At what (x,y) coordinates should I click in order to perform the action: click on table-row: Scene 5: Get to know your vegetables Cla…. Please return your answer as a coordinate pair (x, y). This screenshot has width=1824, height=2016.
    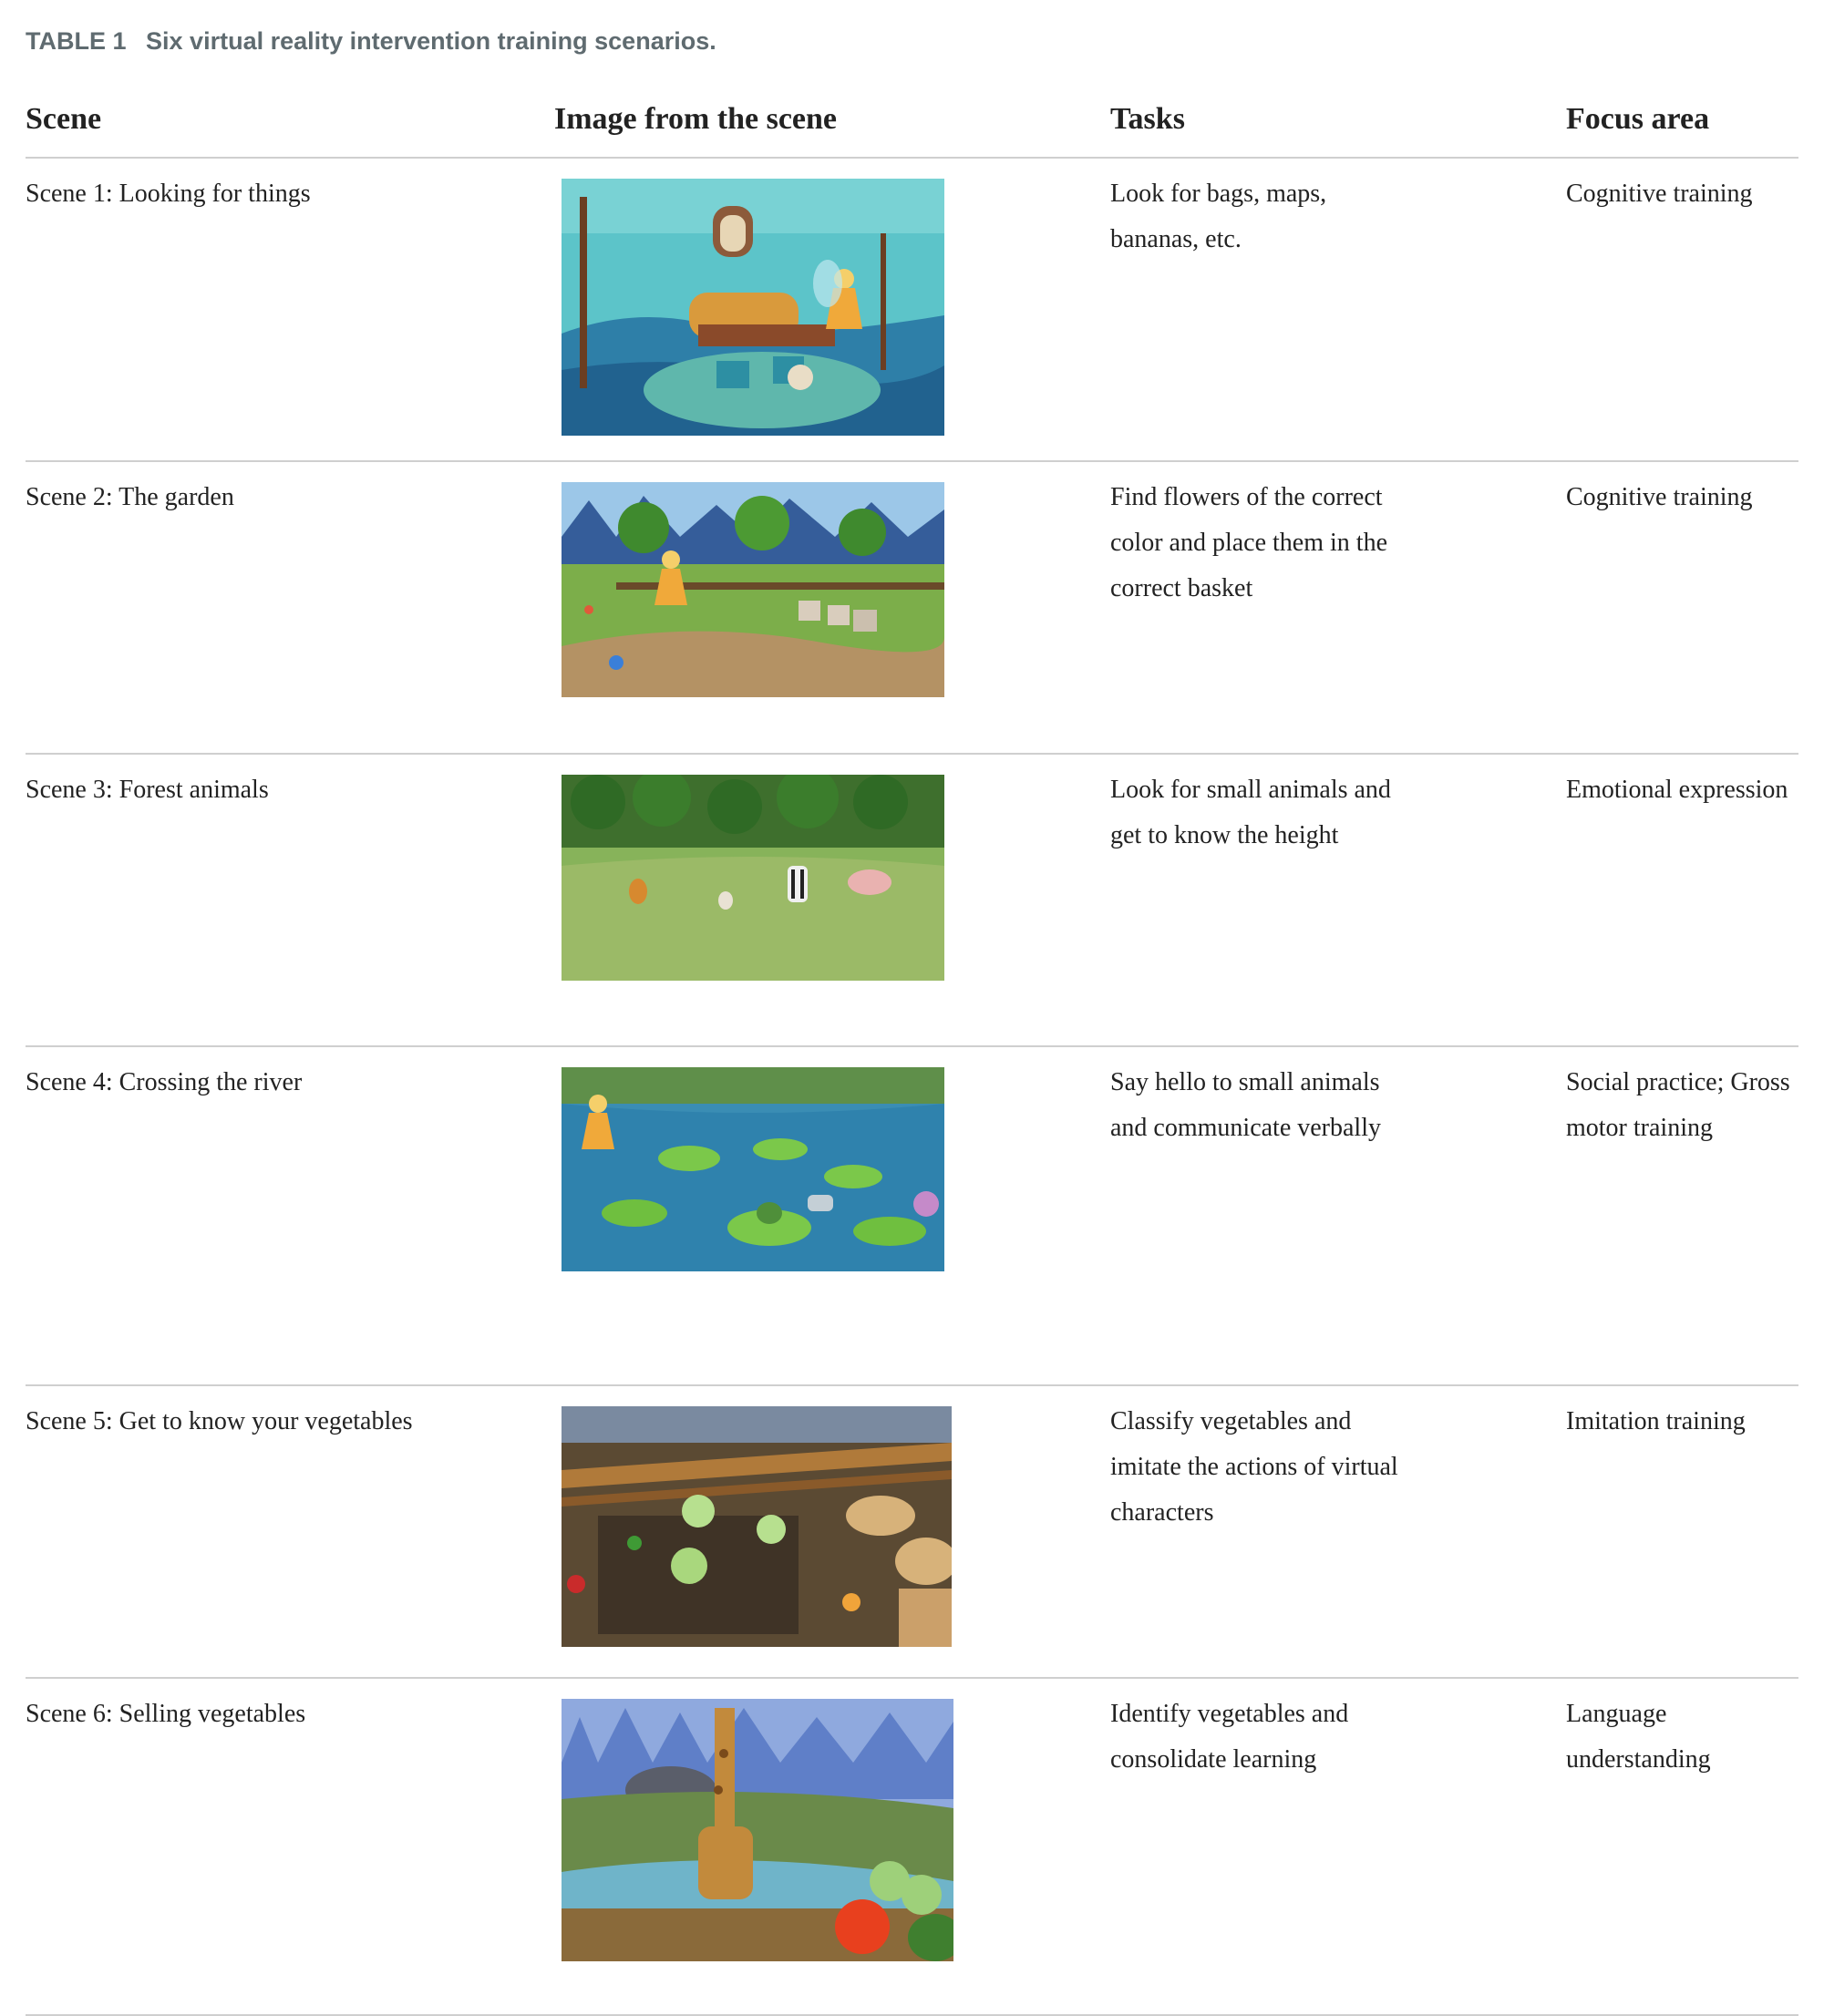
    Looking at the image, I should click on (912, 1532).